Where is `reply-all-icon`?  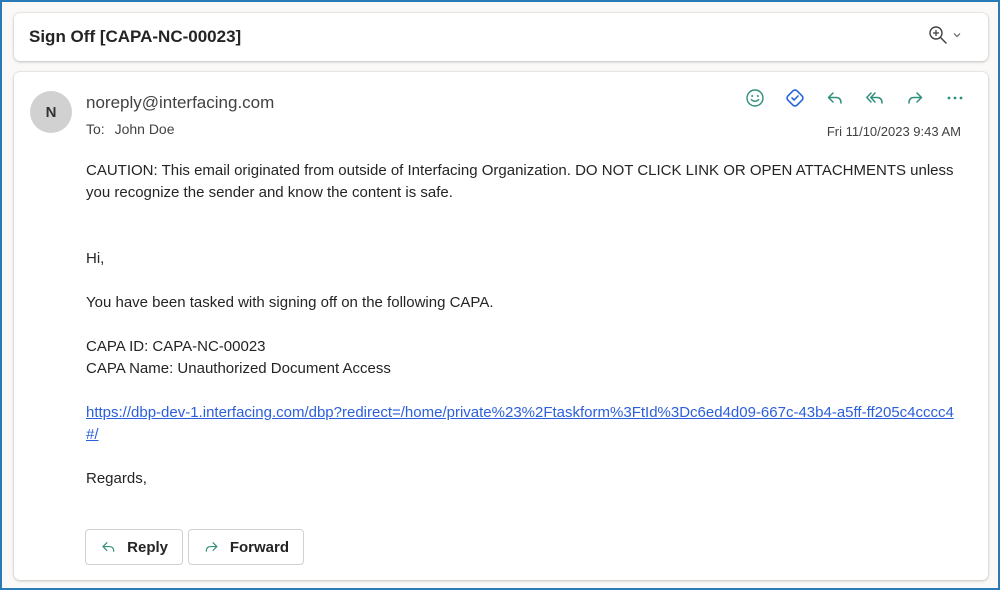 reply-all-icon is located at coordinates (874, 98).